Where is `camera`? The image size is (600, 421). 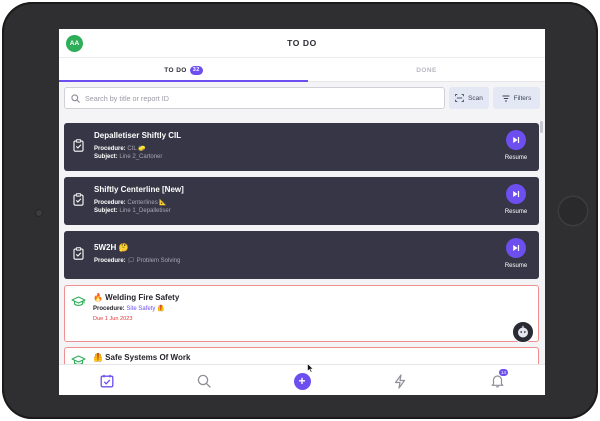
camera is located at coordinates (39, 213).